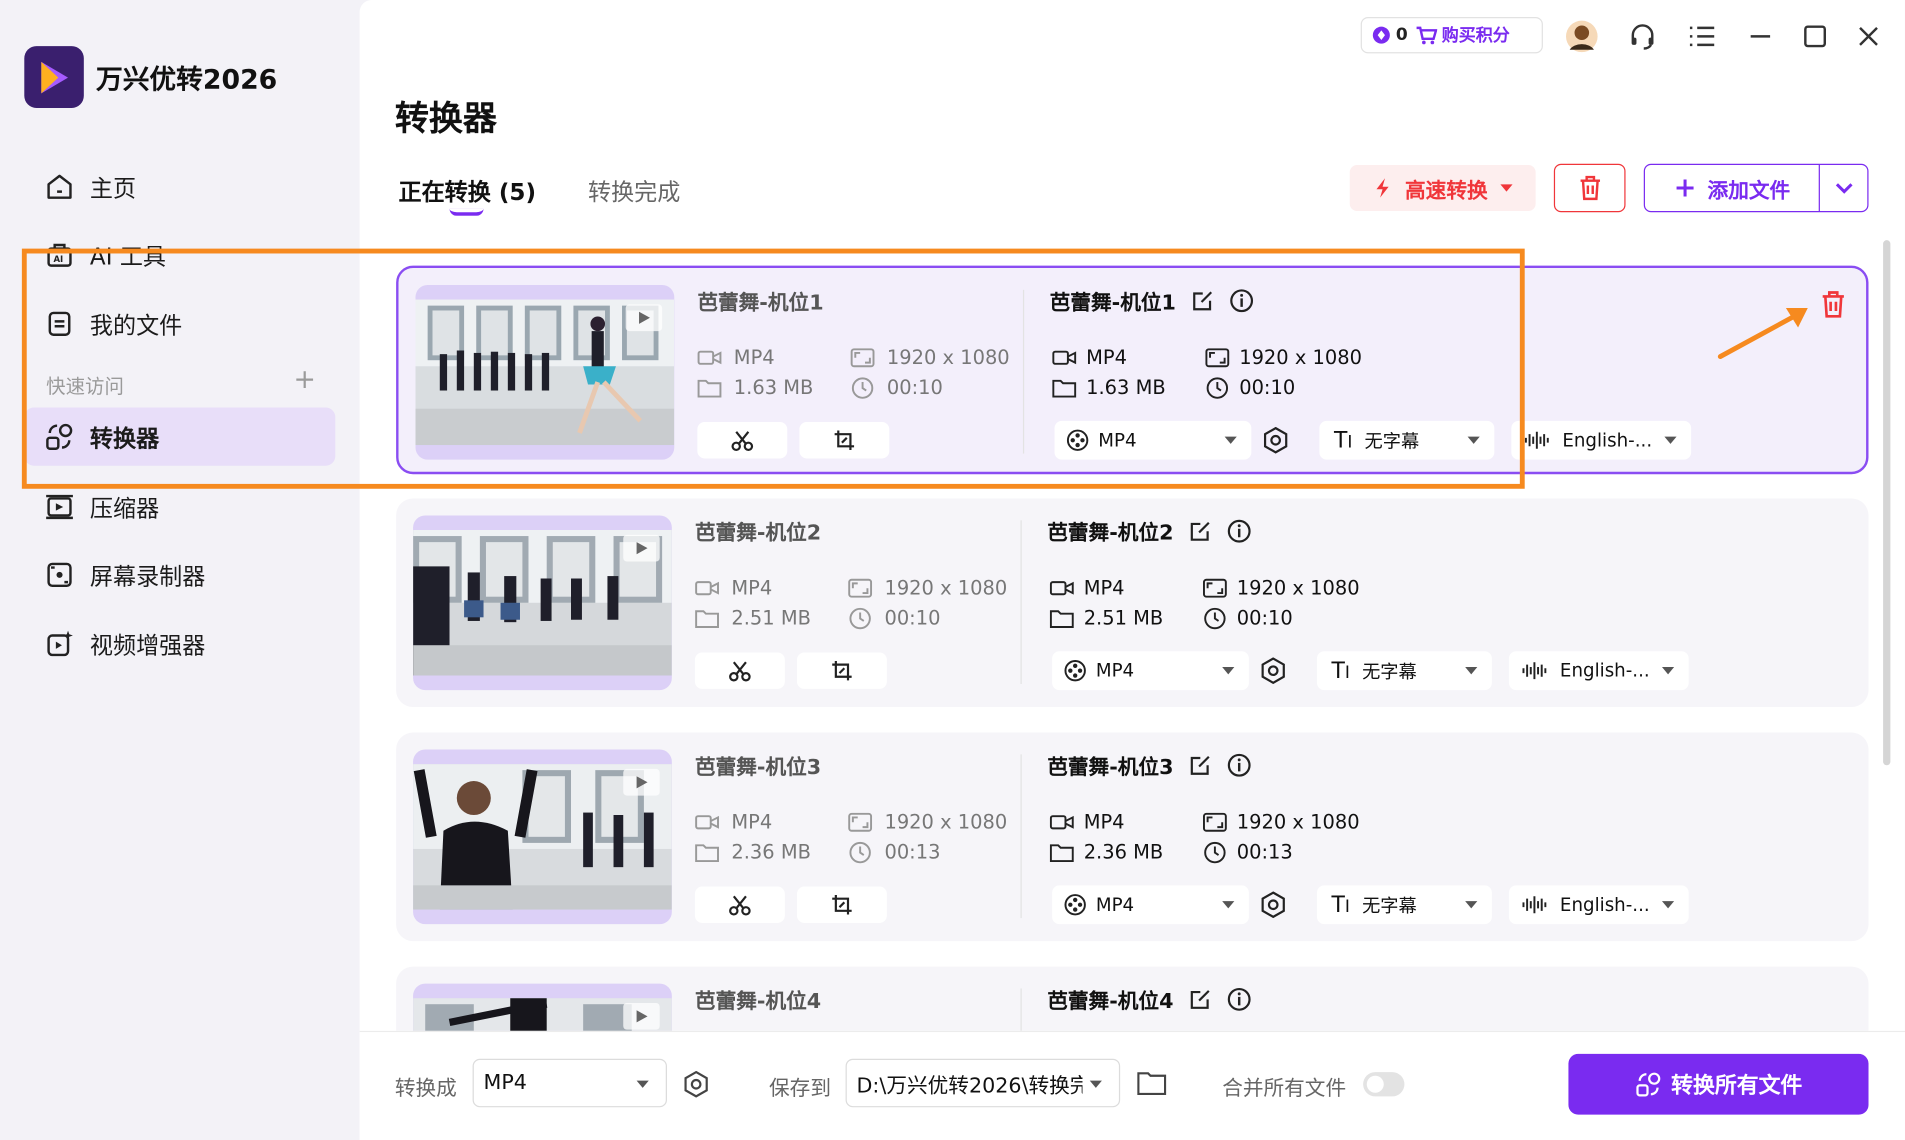 The height and width of the screenshot is (1140, 1905). I want to click on settings-icon, so click(1275, 440).